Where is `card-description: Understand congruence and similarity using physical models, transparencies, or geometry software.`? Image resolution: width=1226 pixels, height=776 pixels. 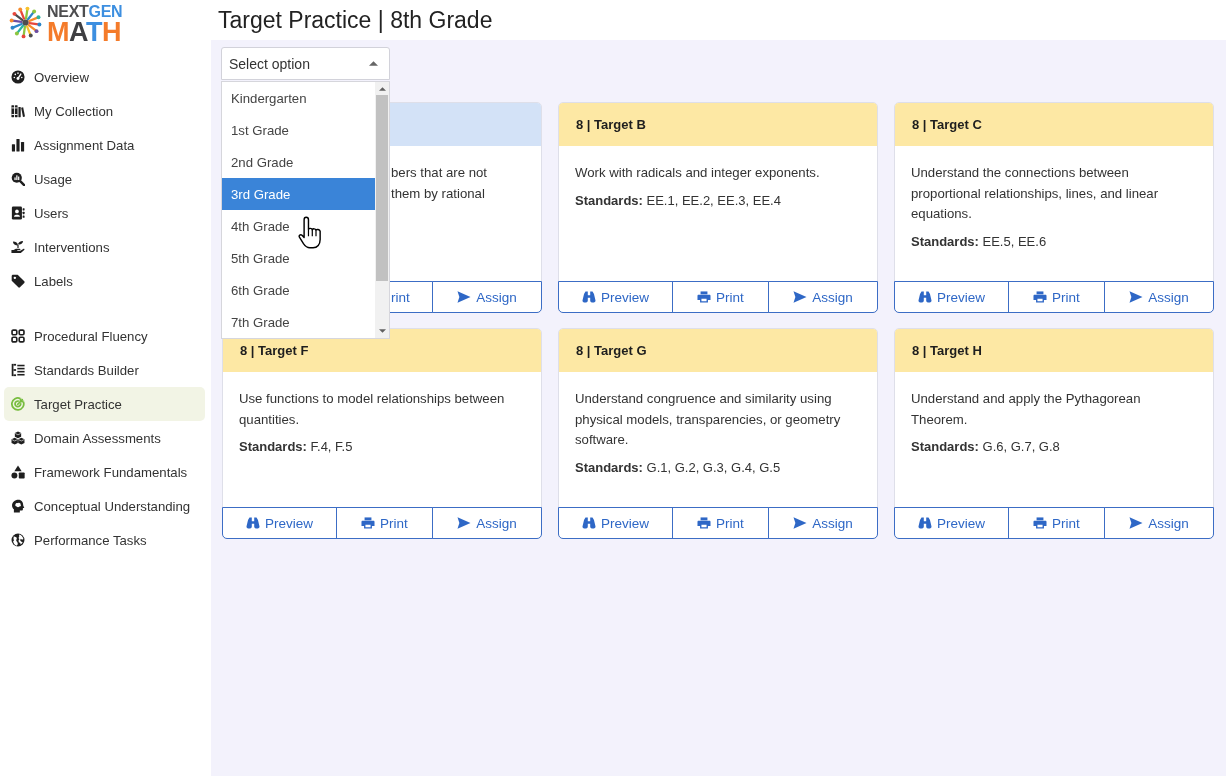 card-description: Understand congruence and similarity using physical models, transparencies, or geometry software. is located at coordinates (708, 419).